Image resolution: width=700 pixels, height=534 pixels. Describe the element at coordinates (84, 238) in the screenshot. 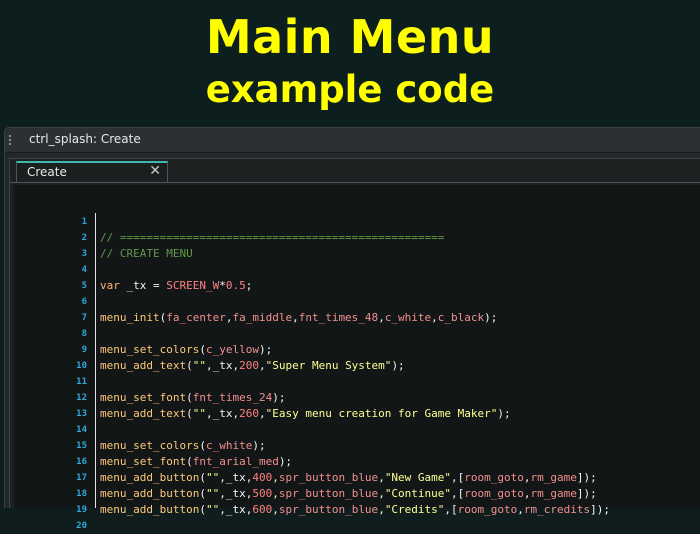

I see `line-number: 2` at that location.